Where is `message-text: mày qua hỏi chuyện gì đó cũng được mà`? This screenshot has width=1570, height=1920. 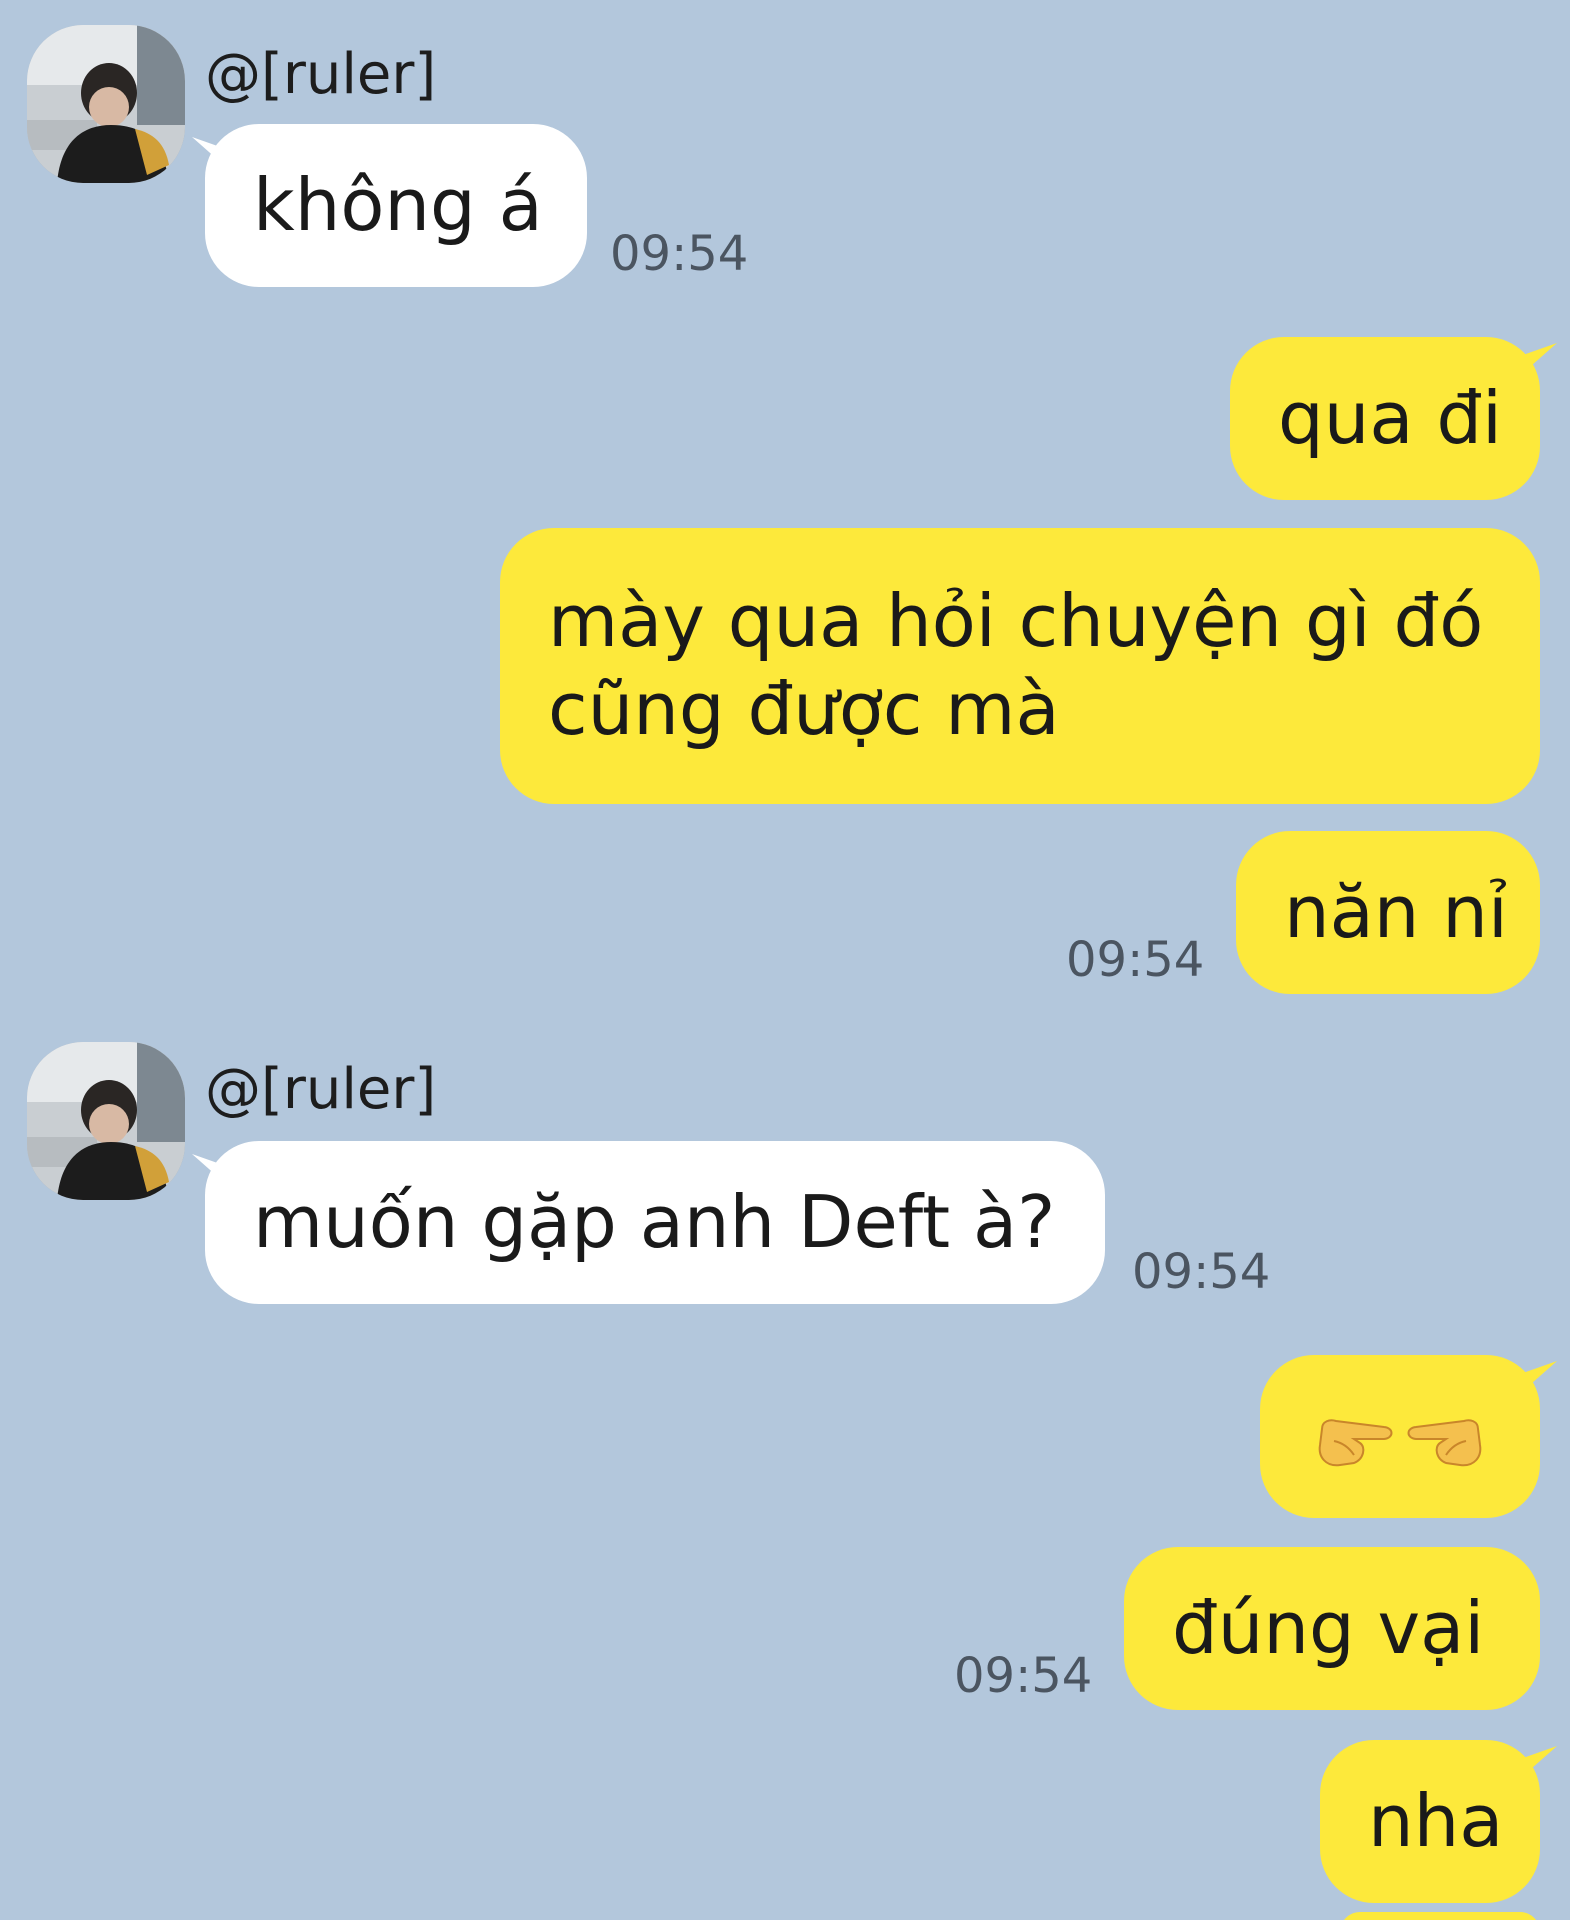 message-text: mày qua hỏi chuyện gì đó cũng được mà is located at coordinates (1016, 665).